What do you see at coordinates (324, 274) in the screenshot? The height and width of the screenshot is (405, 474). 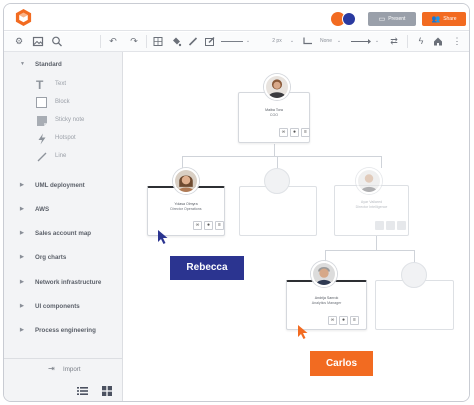 I see `avatar-carlos` at bounding box center [324, 274].